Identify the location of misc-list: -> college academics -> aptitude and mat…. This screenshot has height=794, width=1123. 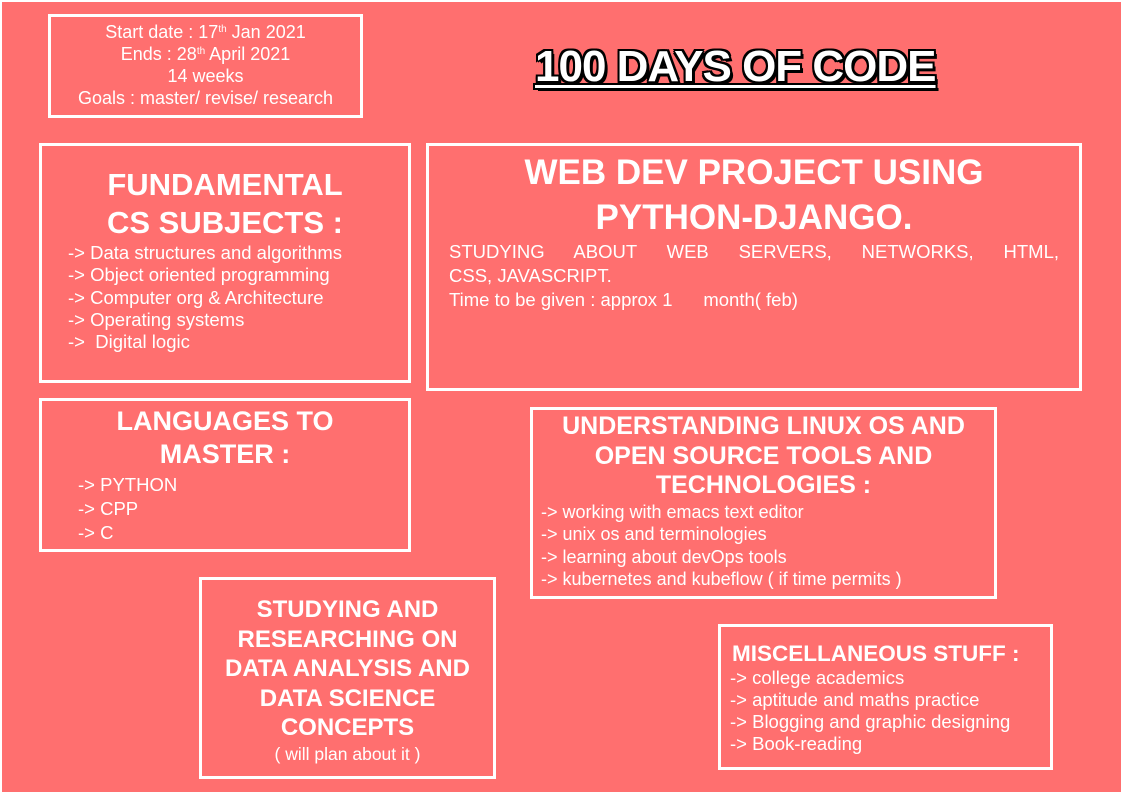
(890, 711).